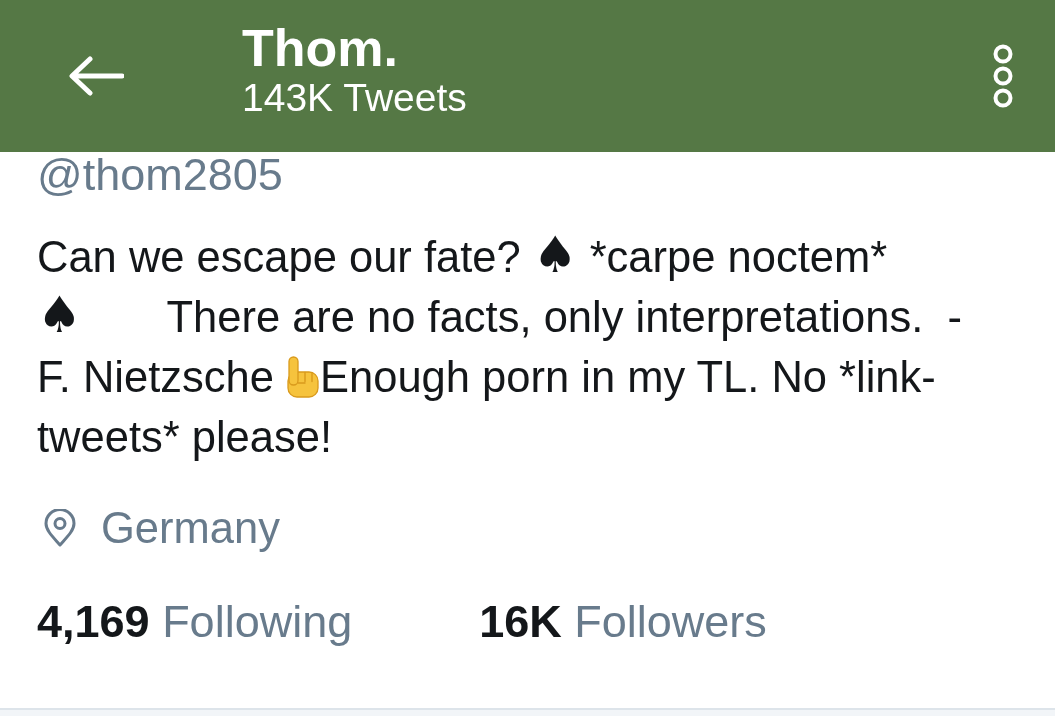 This screenshot has width=1055, height=716. What do you see at coordinates (160, 175) in the screenshot?
I see `username-handle: @thom2805` at bounding box center [160, 175].